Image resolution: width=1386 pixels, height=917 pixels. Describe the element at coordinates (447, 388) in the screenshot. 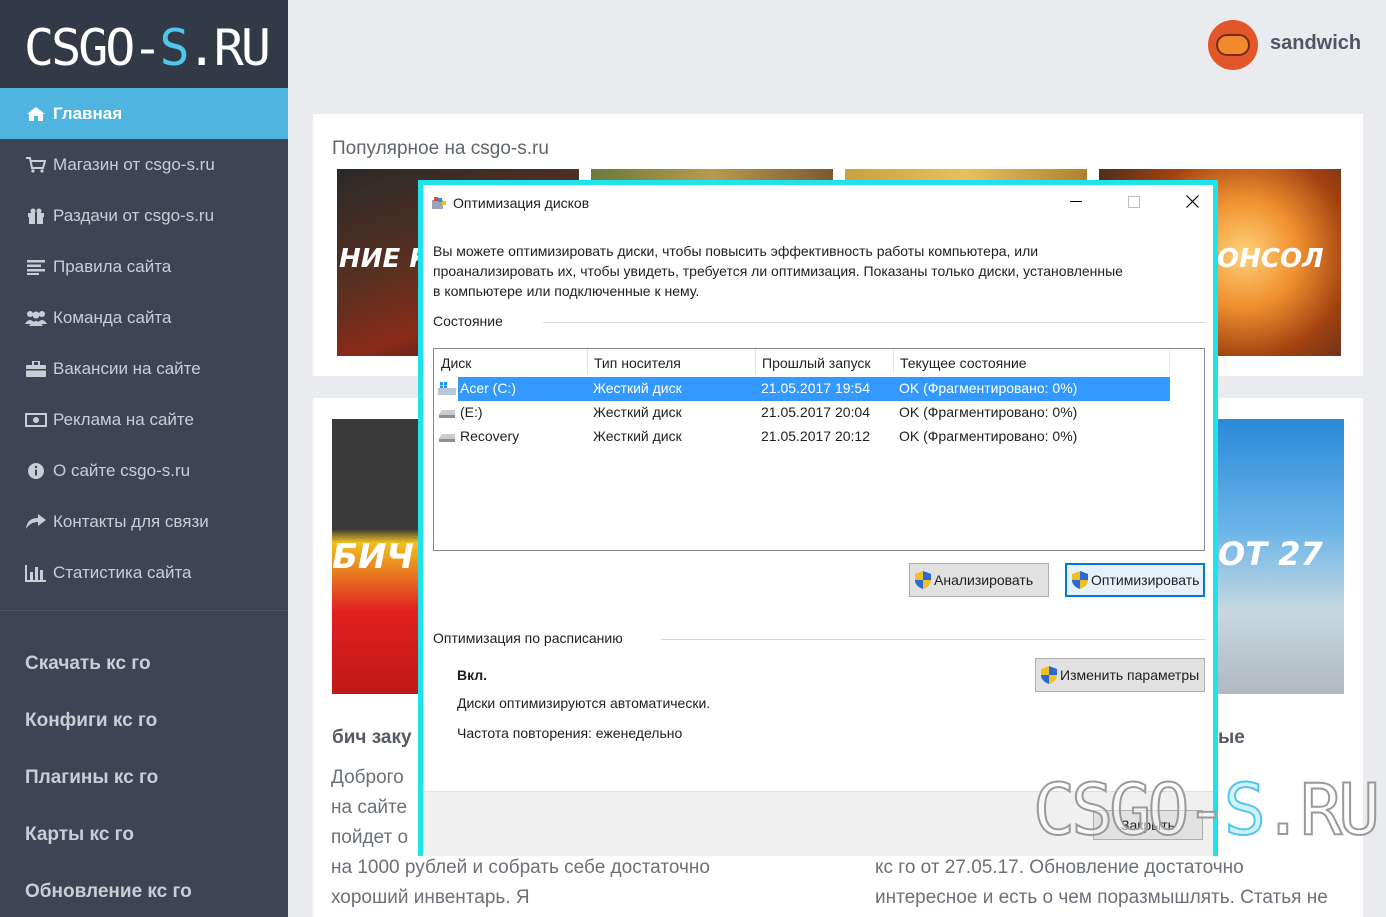

I see `windows-drive-icon` at that location.